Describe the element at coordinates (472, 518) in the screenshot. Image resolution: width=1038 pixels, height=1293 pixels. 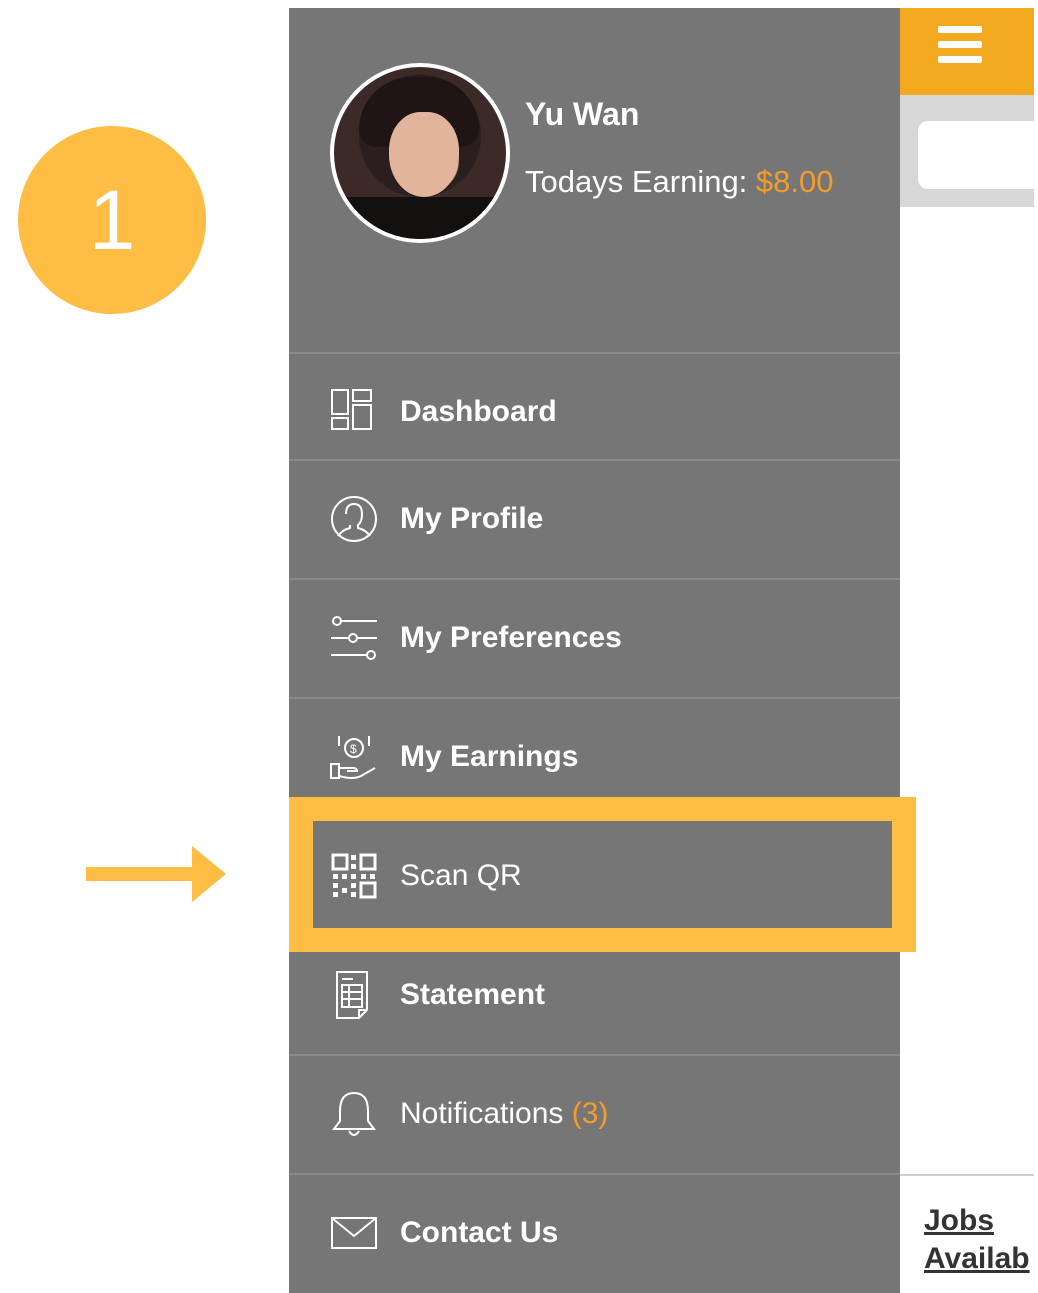
I see `menu-label: My Profile` at that location.